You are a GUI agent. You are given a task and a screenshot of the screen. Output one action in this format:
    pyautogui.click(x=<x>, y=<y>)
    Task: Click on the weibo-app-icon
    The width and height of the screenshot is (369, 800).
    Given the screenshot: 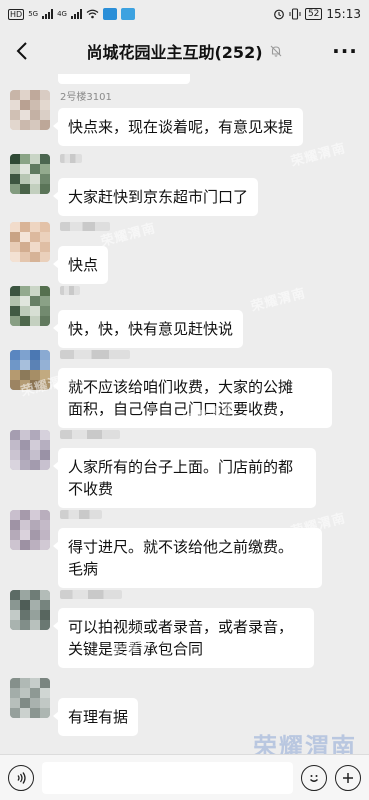 What is the action you would take?
    pyautogui.click(x=109, y=14)
    